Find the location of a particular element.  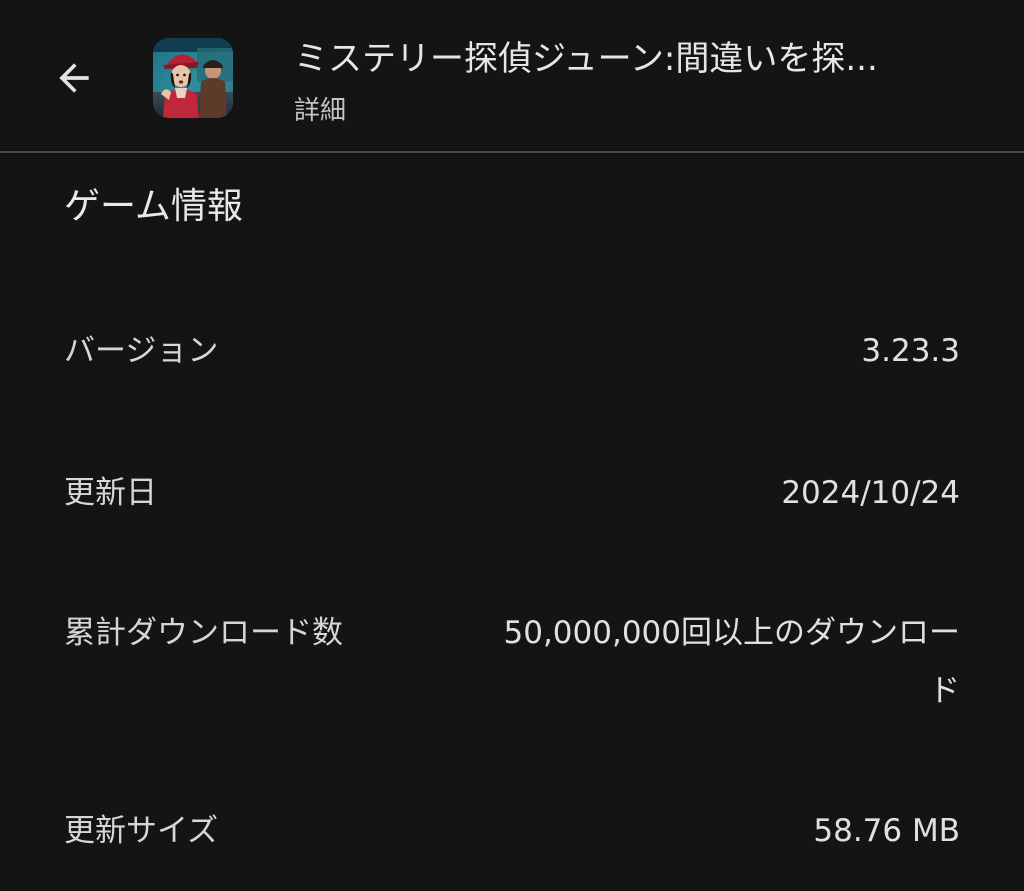

updated-on-label: 更新日 is located at coordinates (110, 493).